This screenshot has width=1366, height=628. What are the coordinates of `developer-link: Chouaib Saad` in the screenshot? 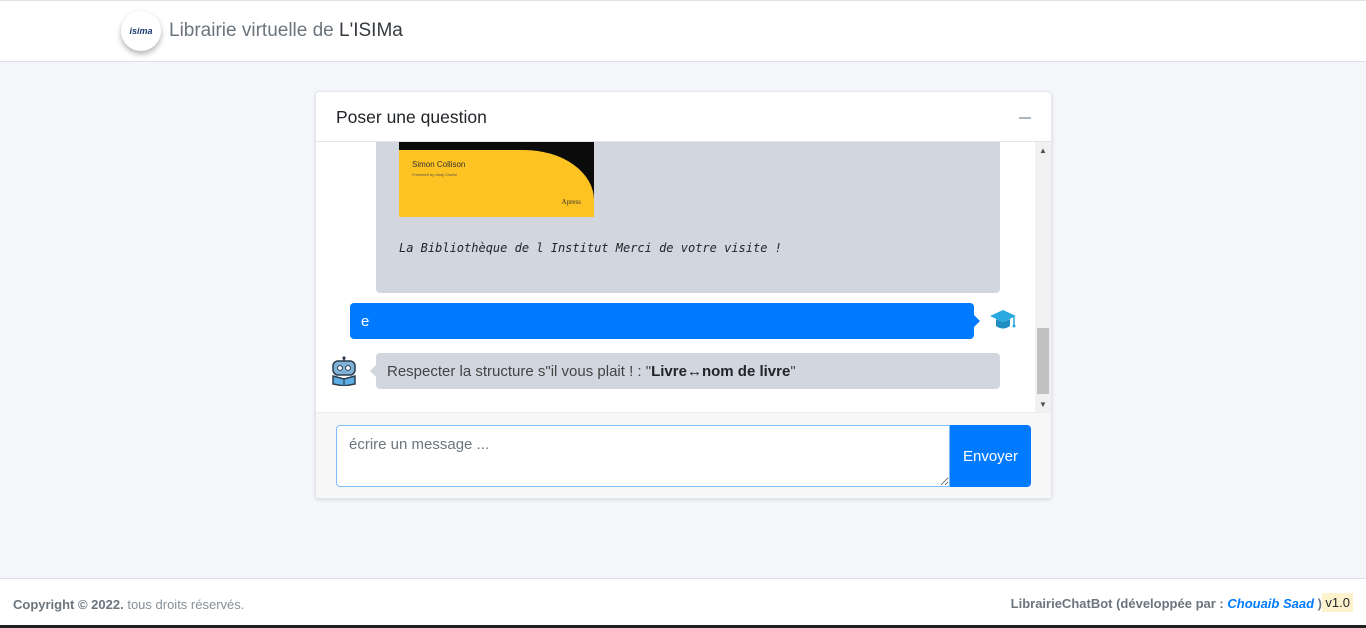 It's located at (1270, 603).